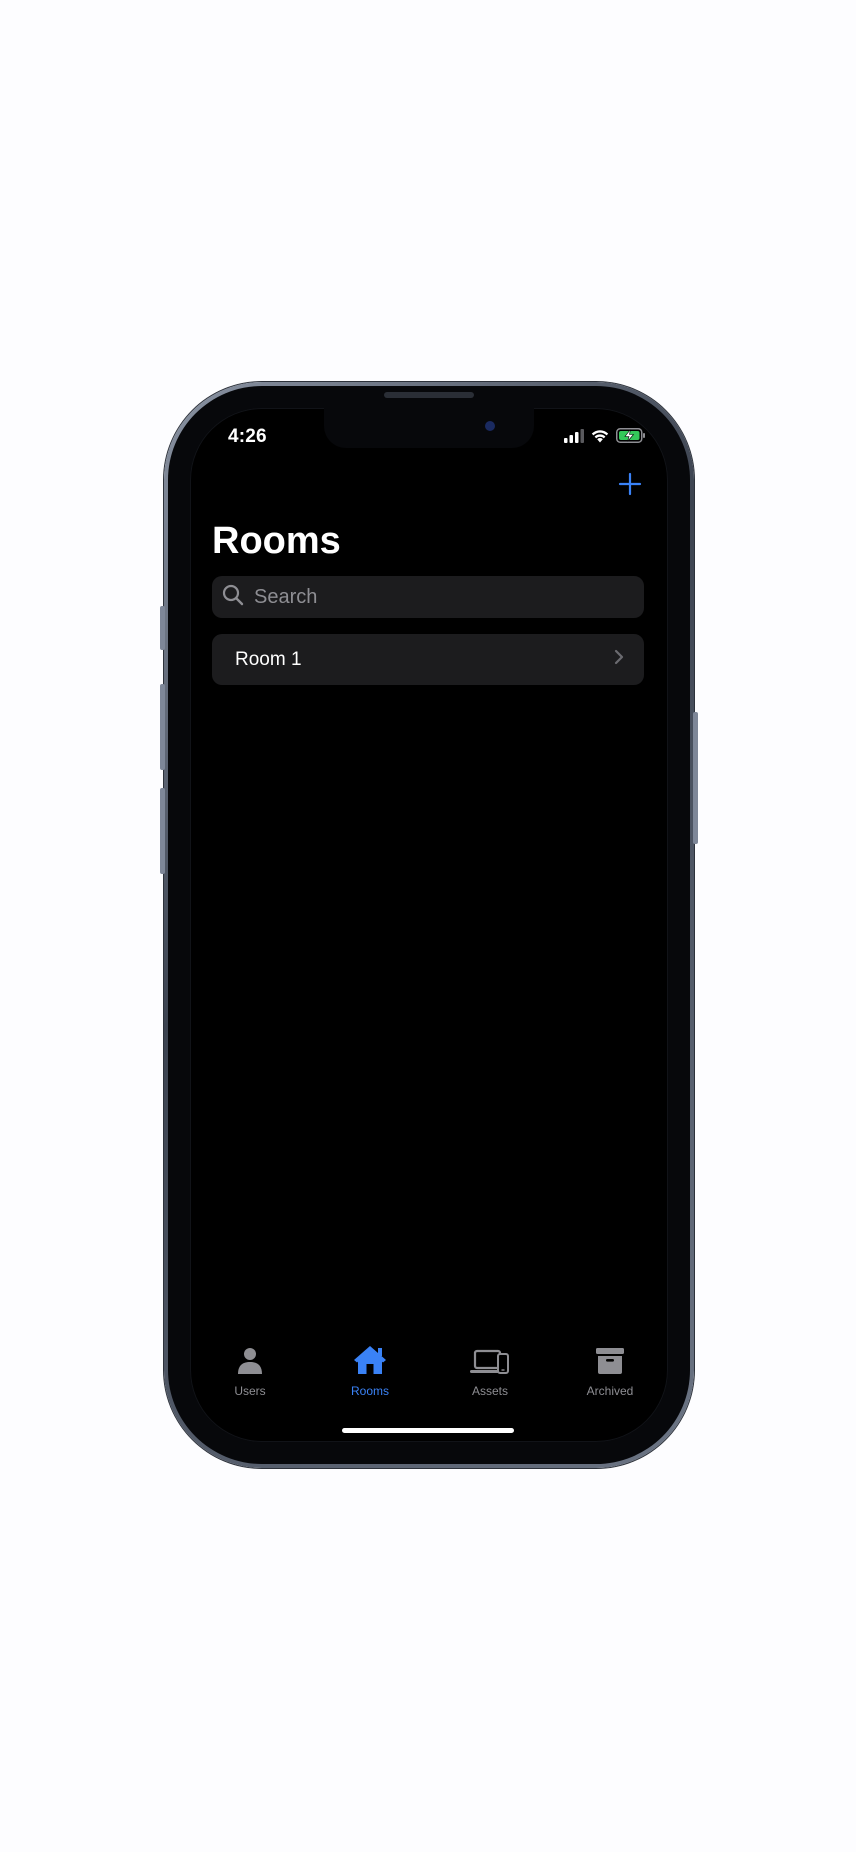 The width and height of the screenshot is (856, 1852). I want to click on search-icon, so click(233, 597).